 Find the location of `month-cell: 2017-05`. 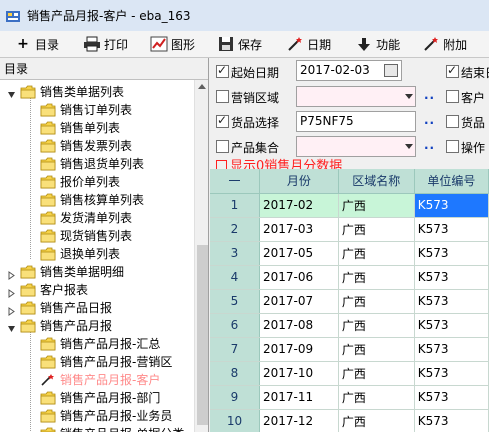

month-cell: 2017-05 is located at coordinates (299, 253).